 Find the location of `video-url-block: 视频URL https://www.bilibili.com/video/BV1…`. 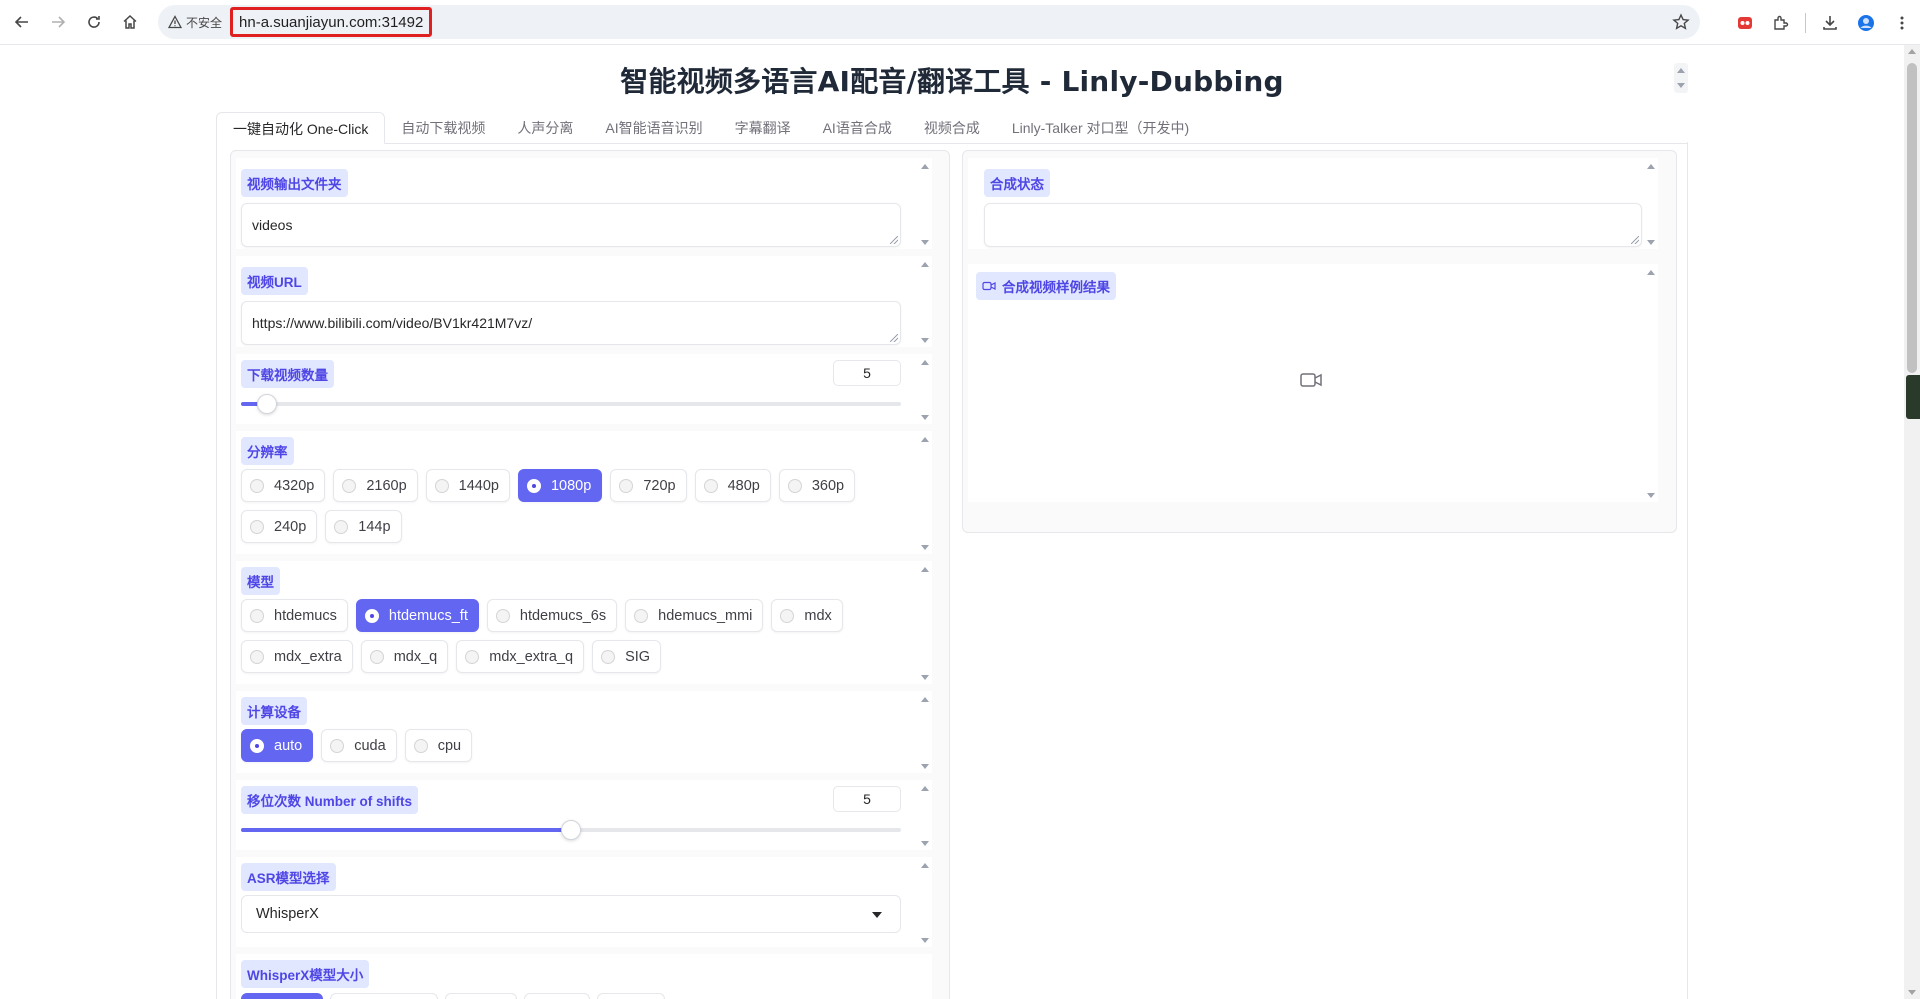

video-url-block: 视频URL https://www.bilibili.com/video/BV1… is located at coordinates (584, 301).